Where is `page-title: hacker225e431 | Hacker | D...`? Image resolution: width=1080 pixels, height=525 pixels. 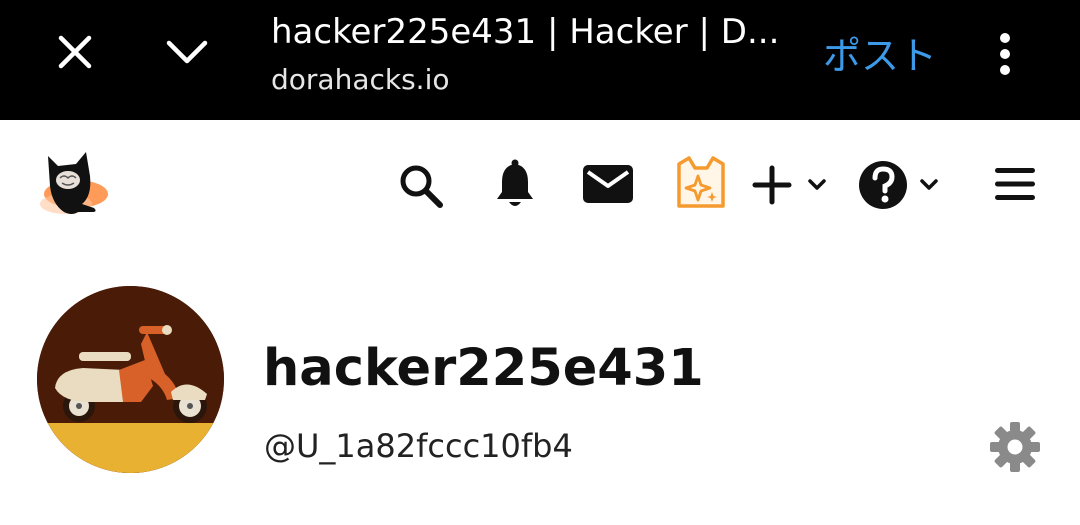
page-title: hacker225e431 | Hacker | D... is located at coordinates (531, 32).